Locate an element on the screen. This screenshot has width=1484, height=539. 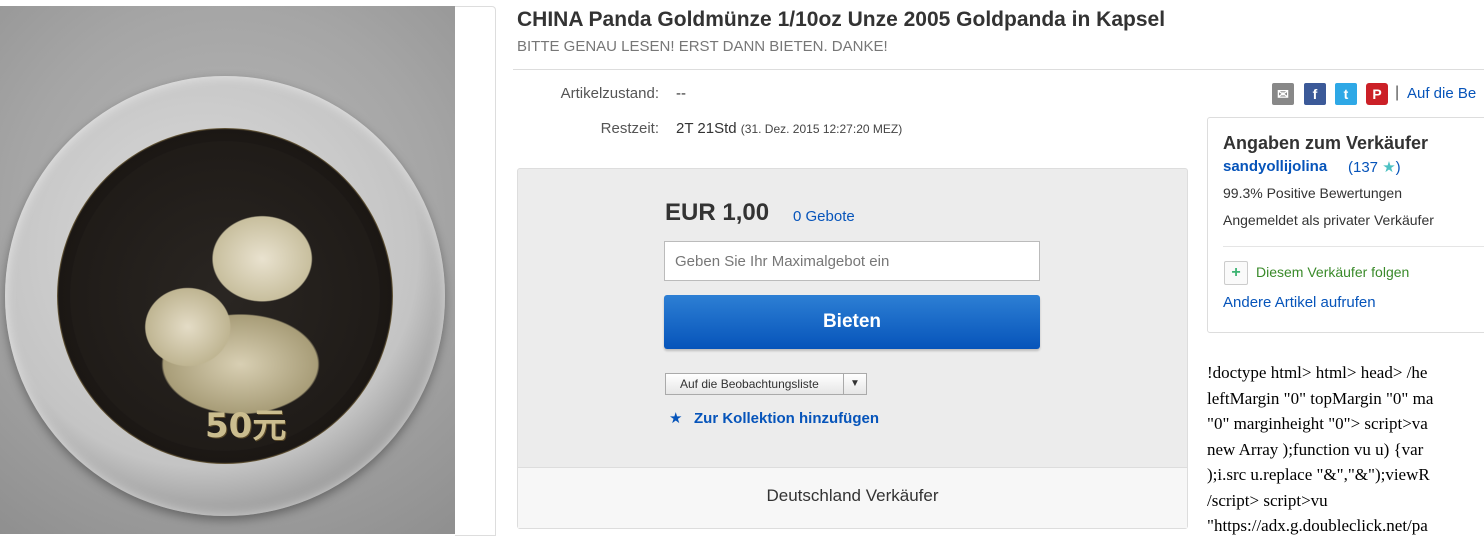
raw-line: );i.src u.replace "&","&");viewR is located at coordinates (1318, 474).